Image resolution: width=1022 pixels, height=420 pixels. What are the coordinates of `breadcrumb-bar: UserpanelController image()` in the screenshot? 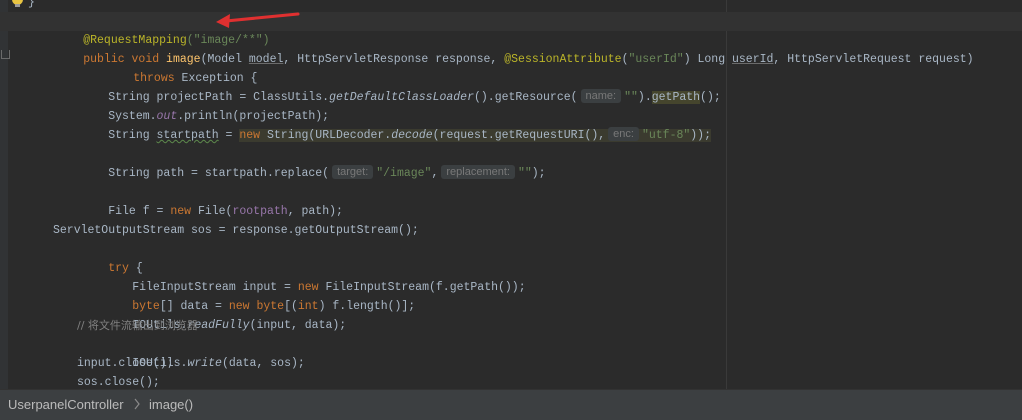 It's located at (511, 404).